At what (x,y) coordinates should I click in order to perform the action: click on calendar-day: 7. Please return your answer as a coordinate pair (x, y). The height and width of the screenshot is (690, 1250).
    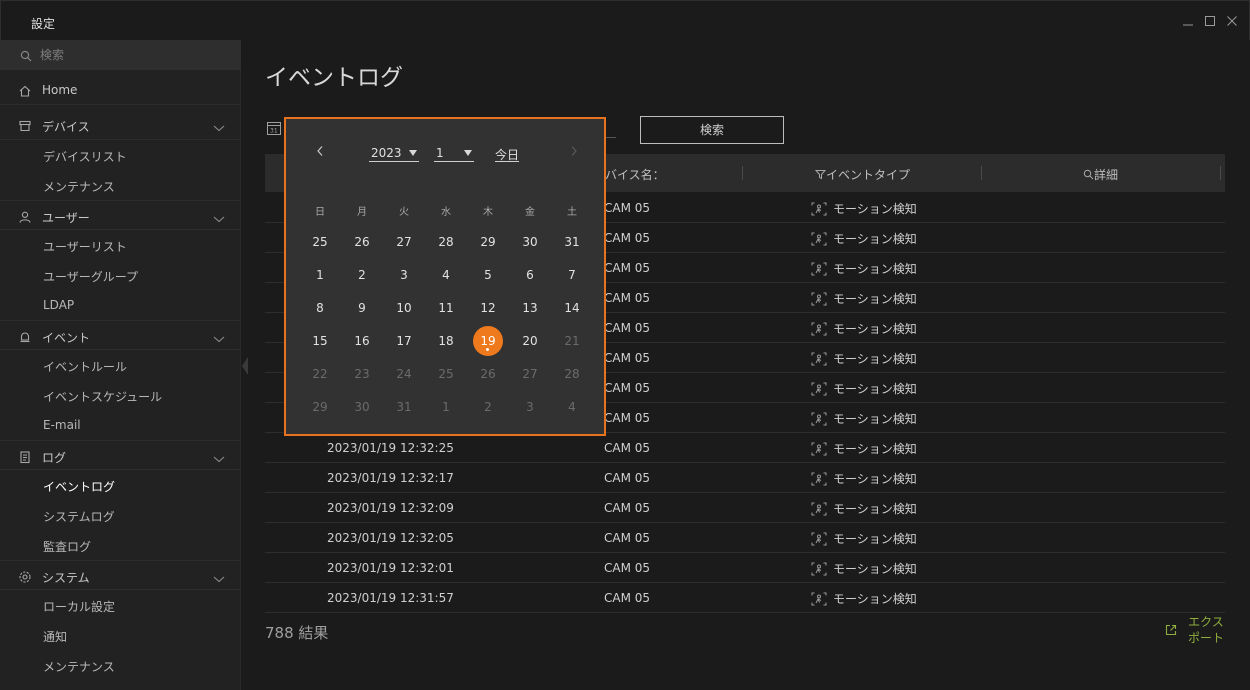
    Looking at the image, I should click on (572, 275).